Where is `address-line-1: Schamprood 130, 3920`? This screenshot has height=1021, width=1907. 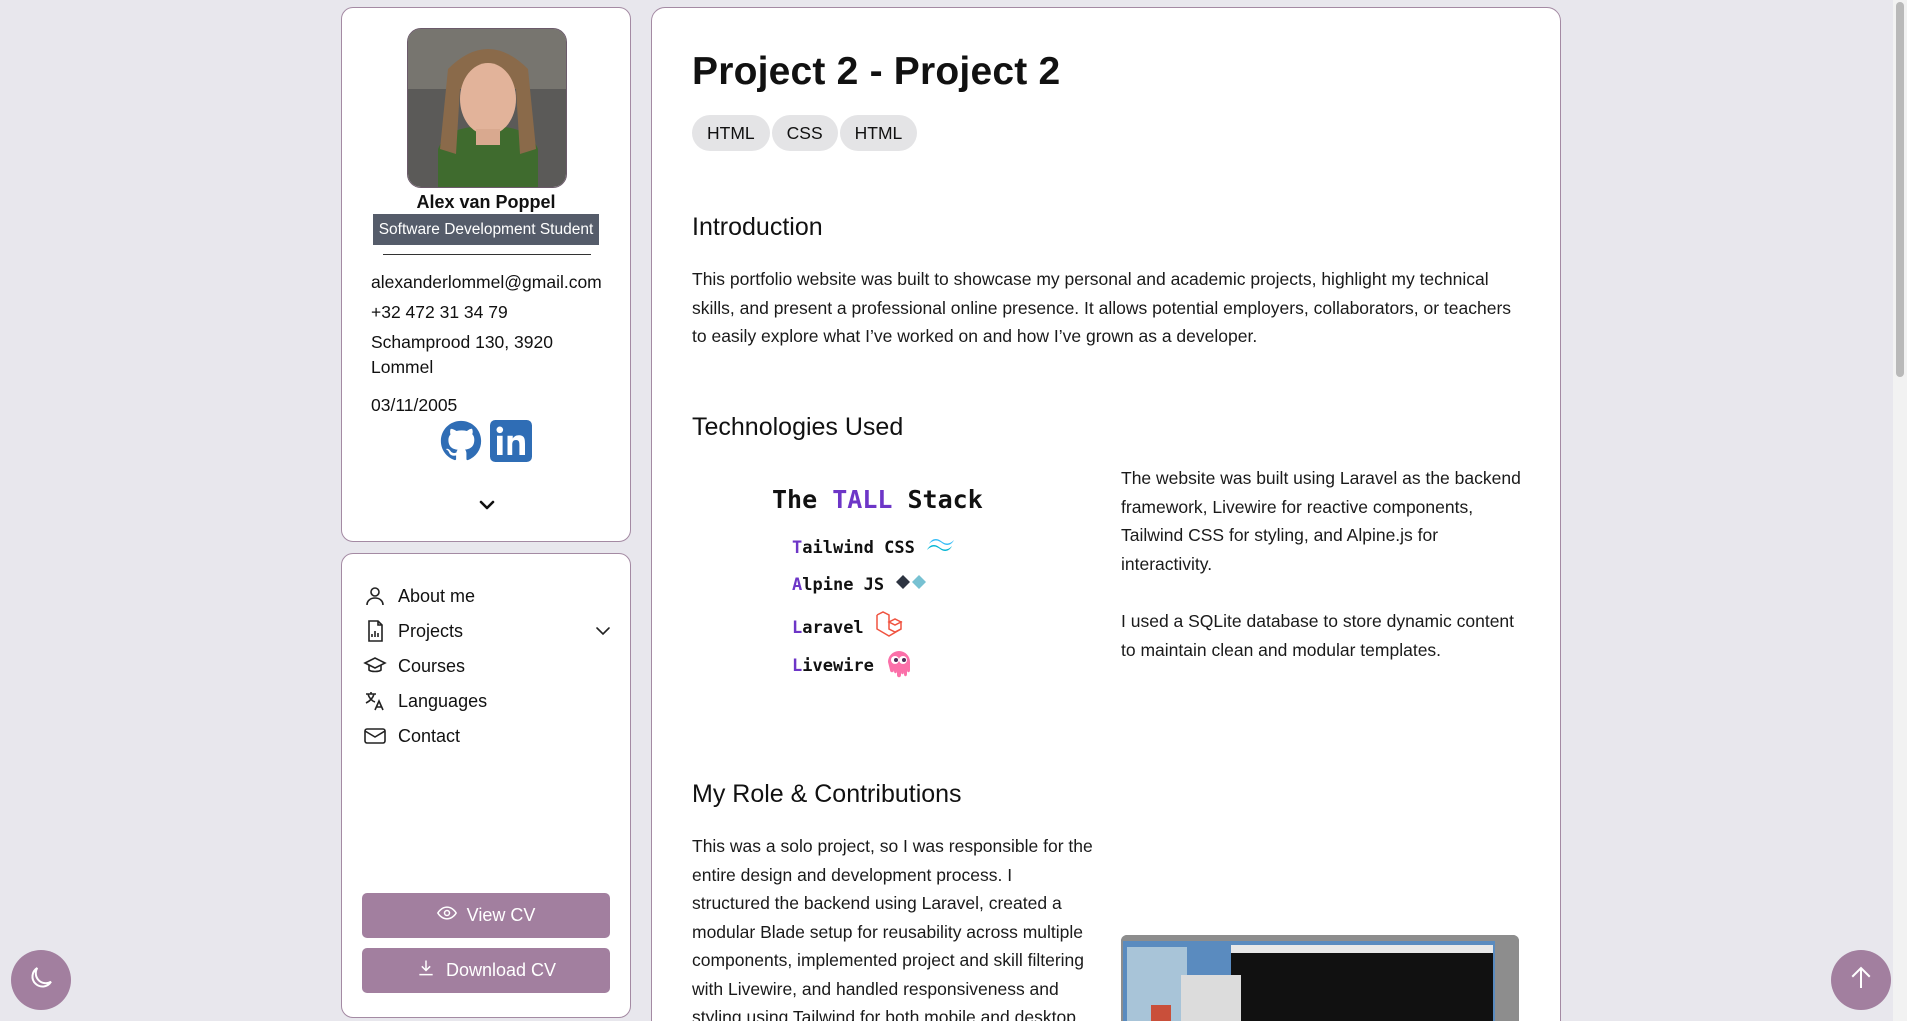 address-line-1: Schamprood 130, 3920 is located at coordinates (462, 342).